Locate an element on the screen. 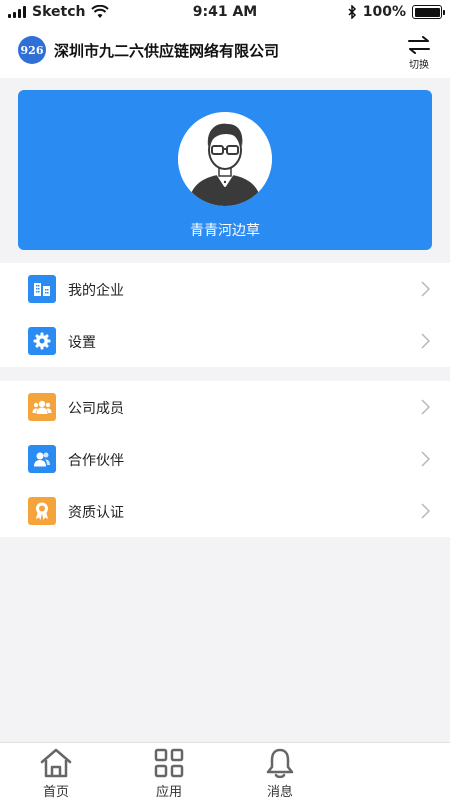 The image size is (450, 800). menu-item-label: 合作伙伴 is located at coordinates (96, 461).